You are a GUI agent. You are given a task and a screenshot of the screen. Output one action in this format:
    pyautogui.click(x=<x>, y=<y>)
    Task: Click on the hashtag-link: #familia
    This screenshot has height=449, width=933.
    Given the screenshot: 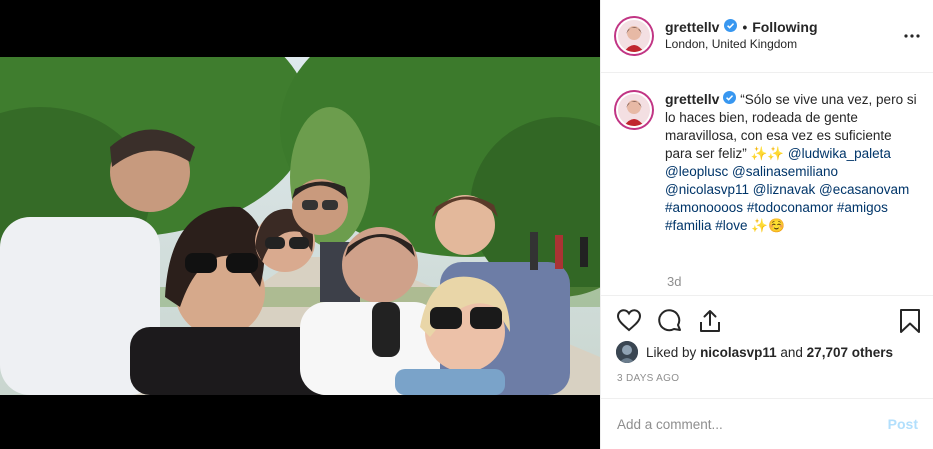 What is the action you would take?
    pyautogui.click(x=688, y=225)
    